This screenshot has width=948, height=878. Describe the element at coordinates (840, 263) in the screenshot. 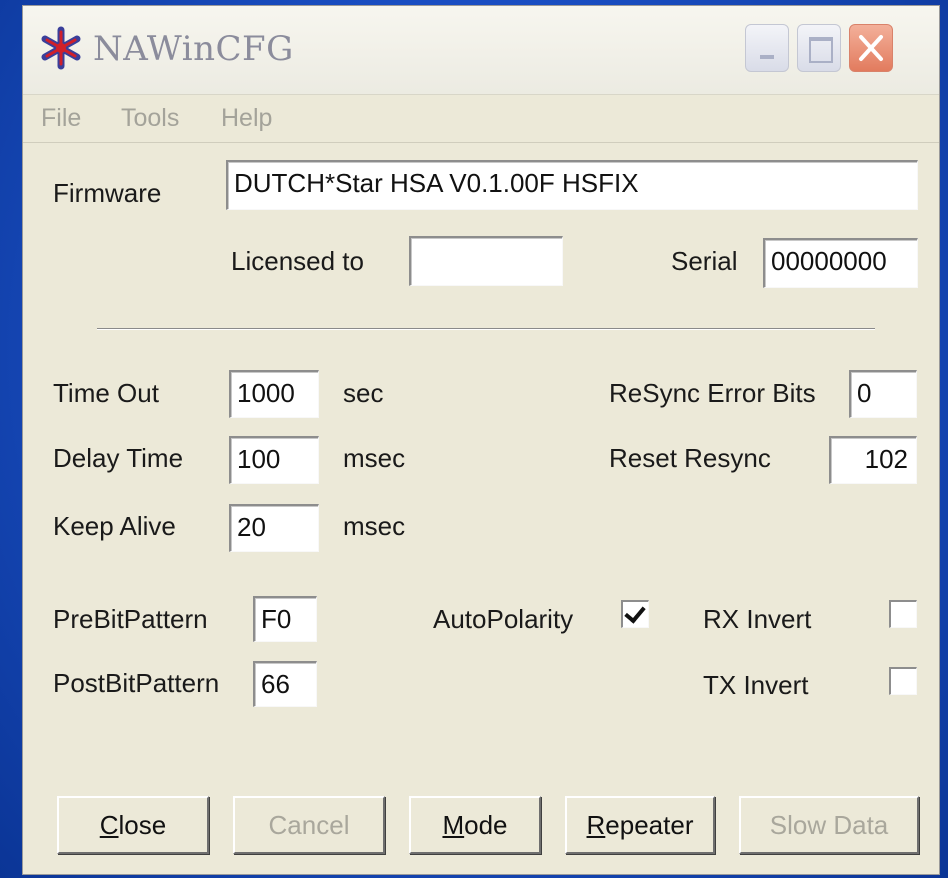

I see `serial-field: 00000000` at that location.